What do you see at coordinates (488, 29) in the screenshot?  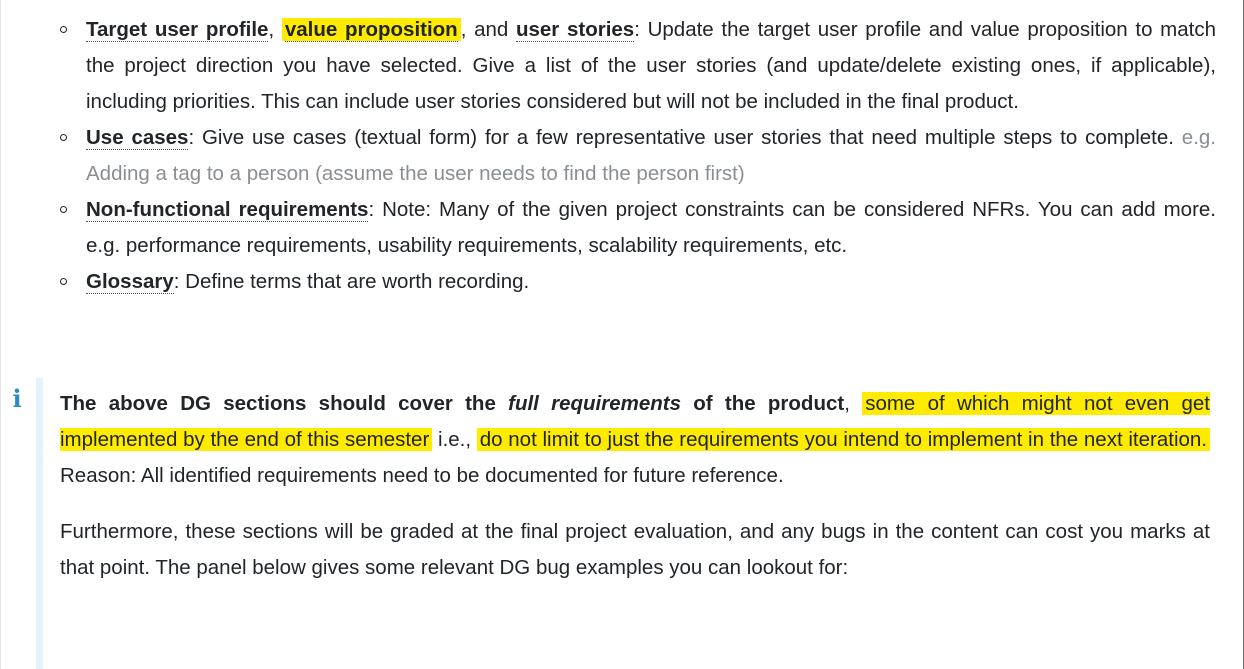 I see `static-text: , and` at bounding box center [488, 29].